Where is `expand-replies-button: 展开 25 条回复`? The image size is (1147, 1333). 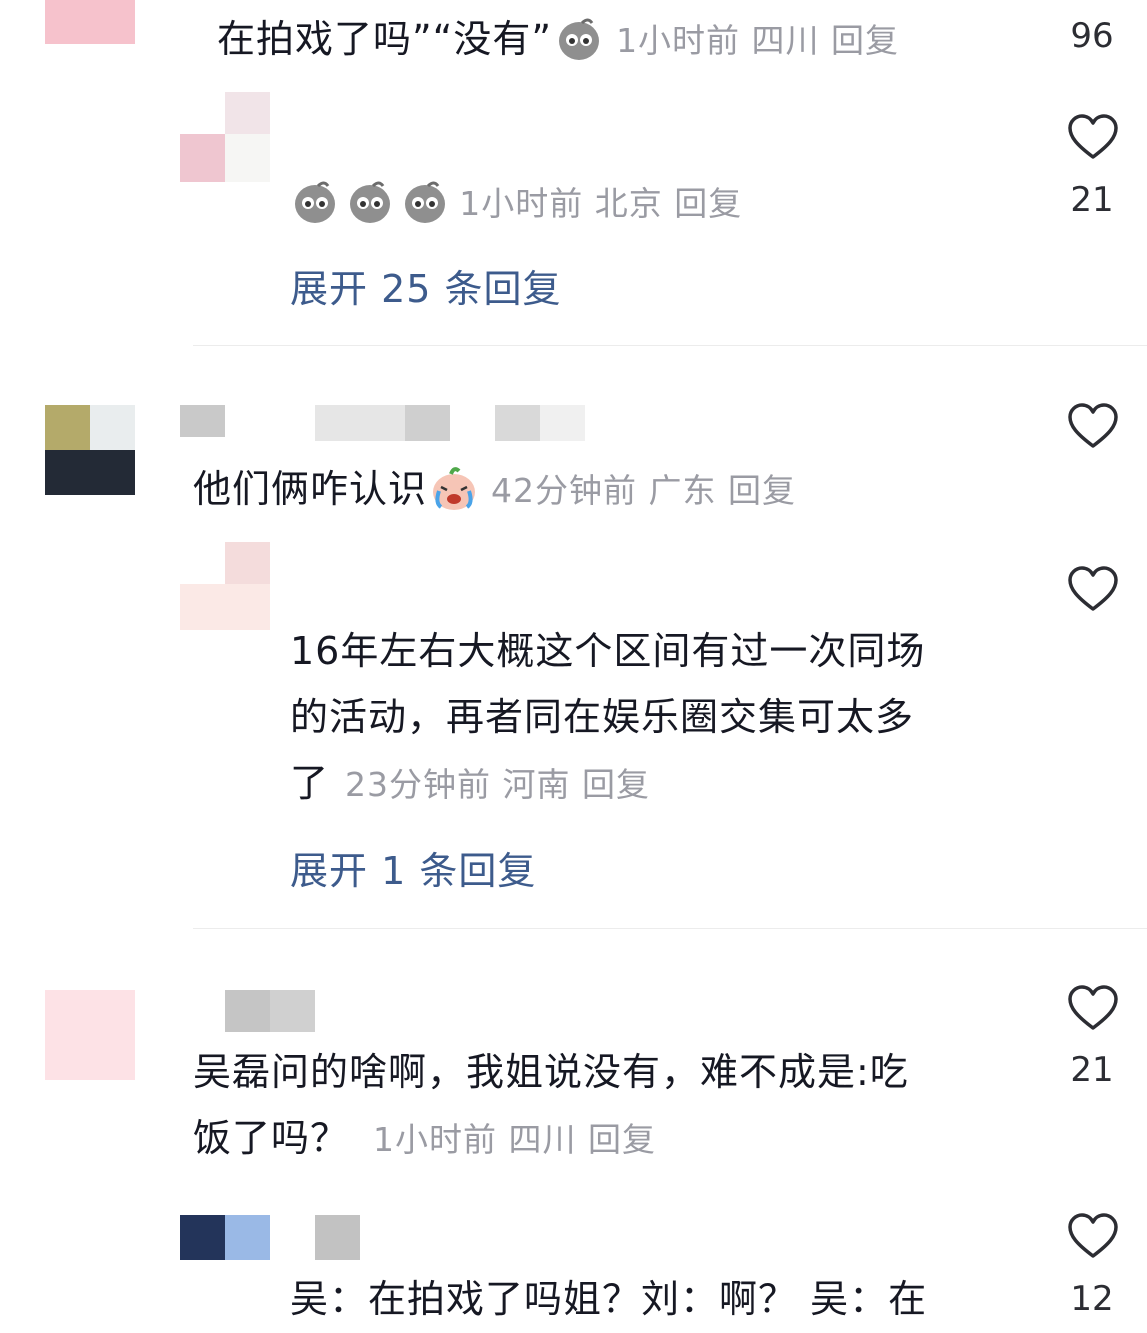
expand-replies-button: 展开 25 条回复 is located at coordinates (426, 285).